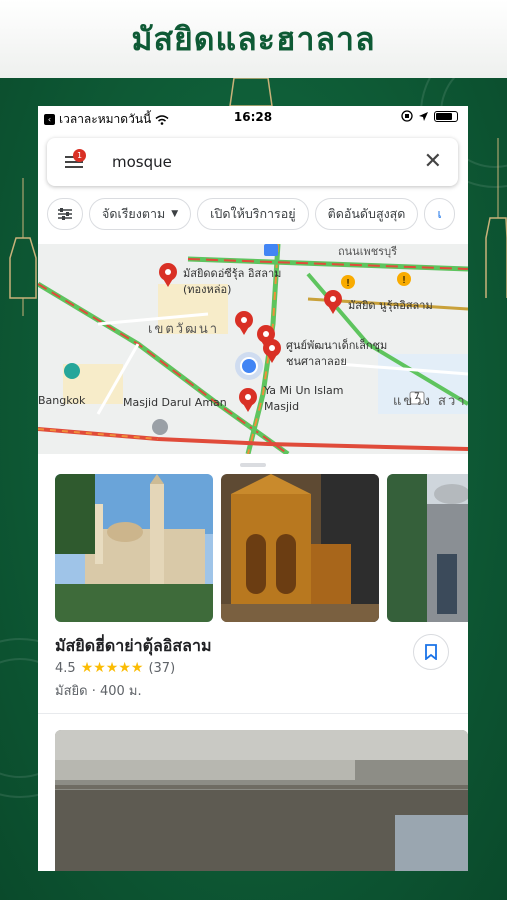 The height and width of the screenshot is (900, 507). I want to click on lantern-left-icon, so click(23, 247).